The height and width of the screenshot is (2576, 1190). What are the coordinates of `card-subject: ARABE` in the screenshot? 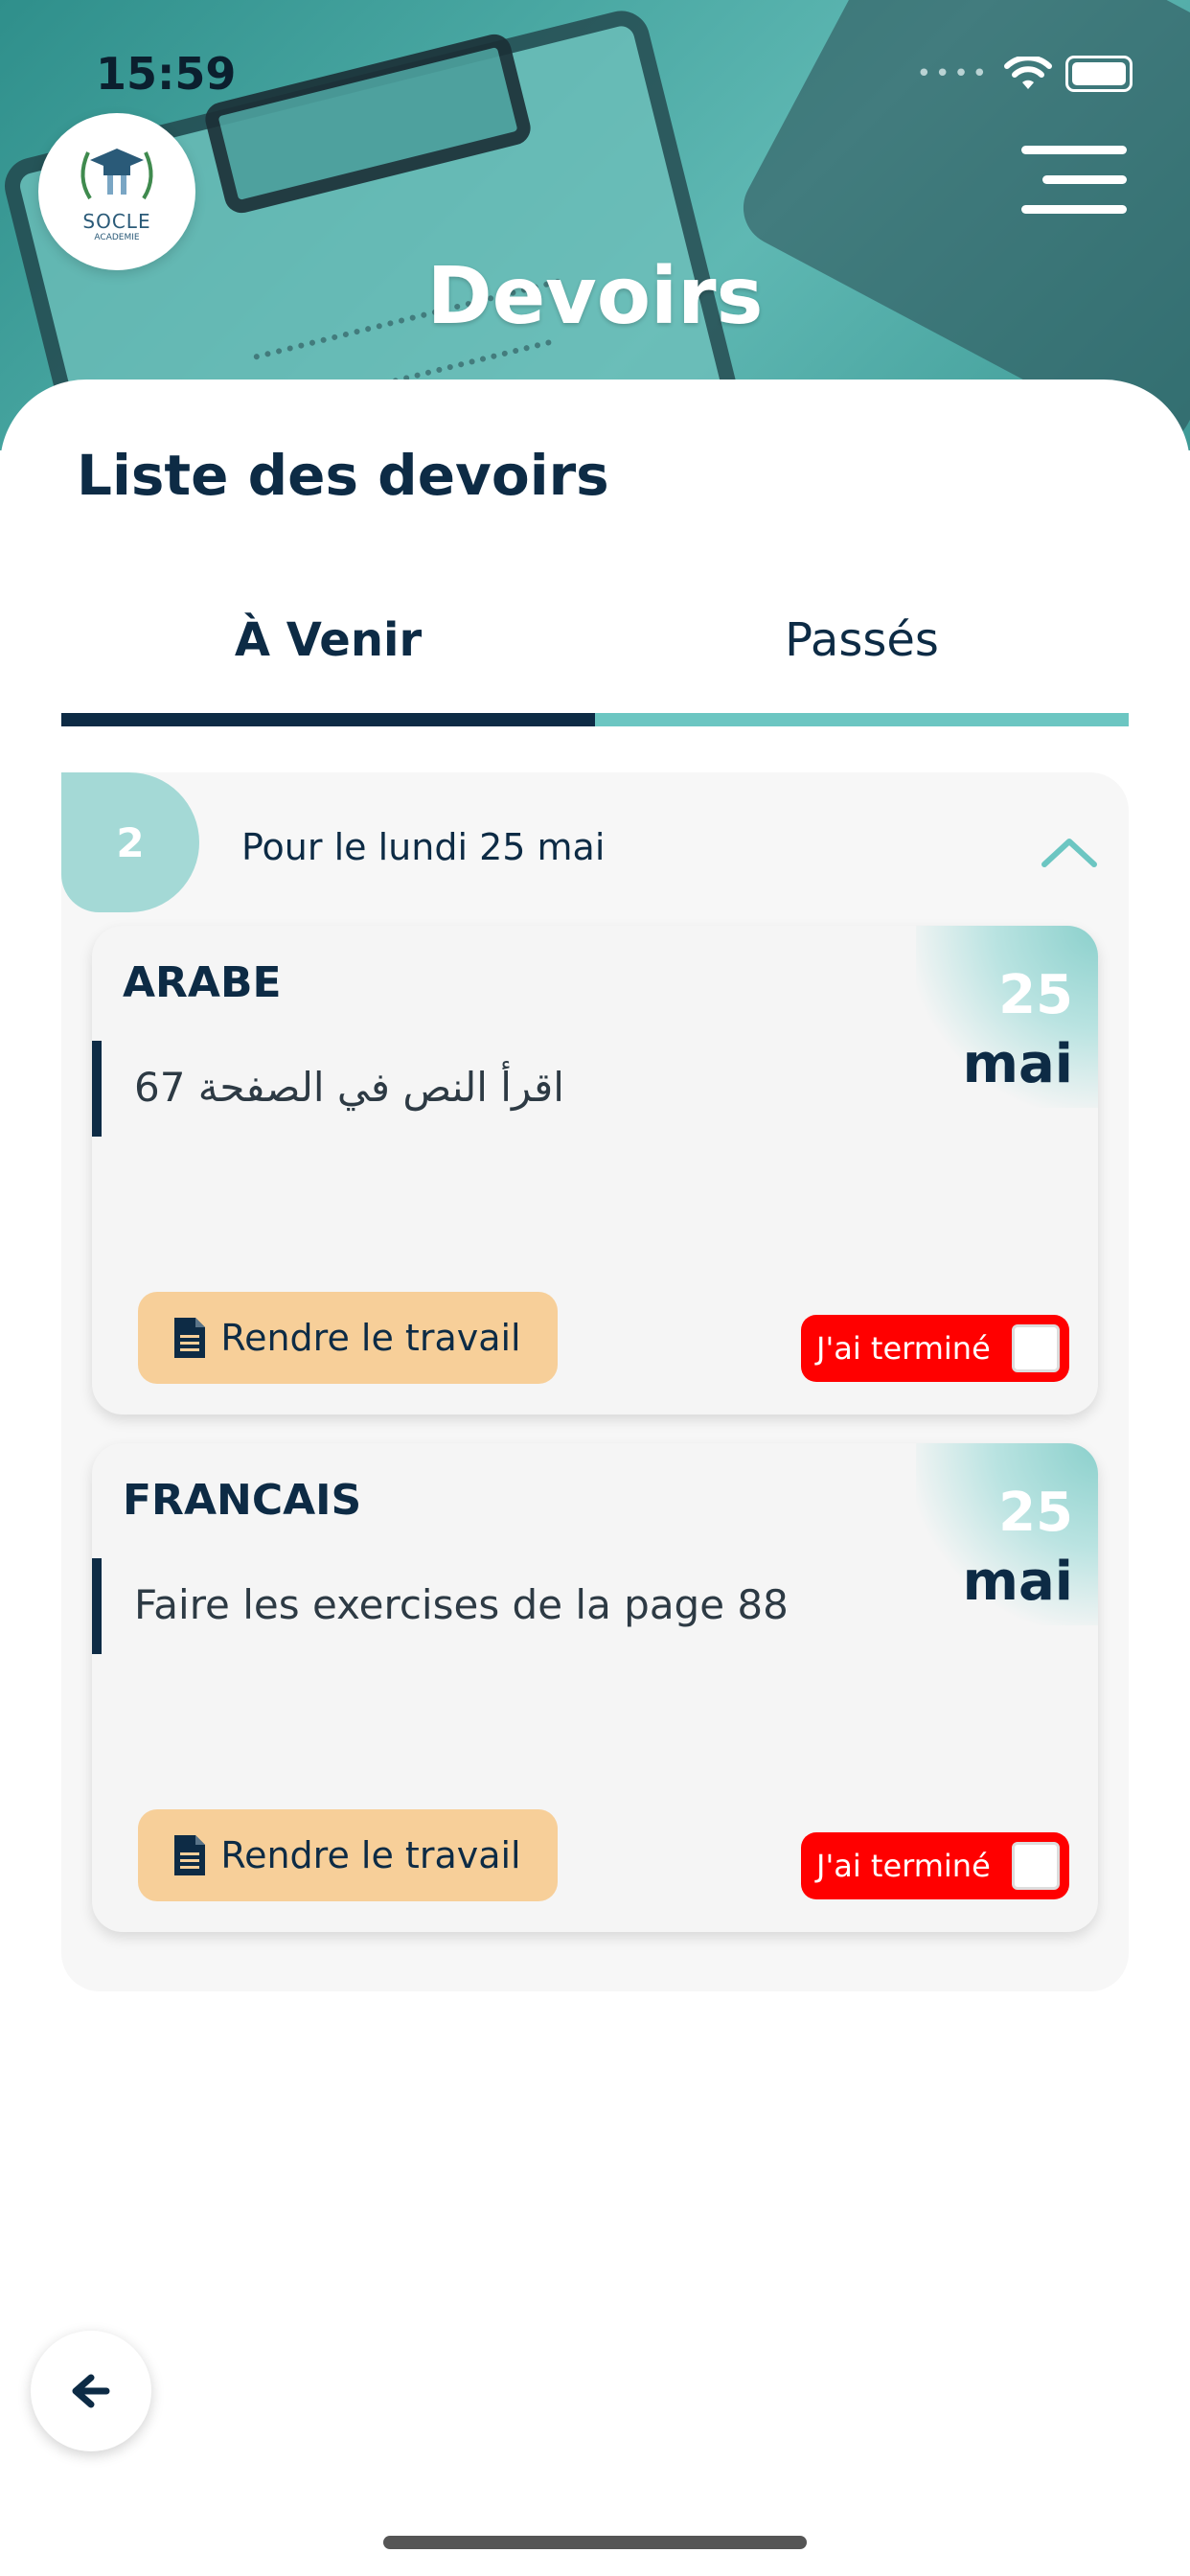 It's located at (203, 982).